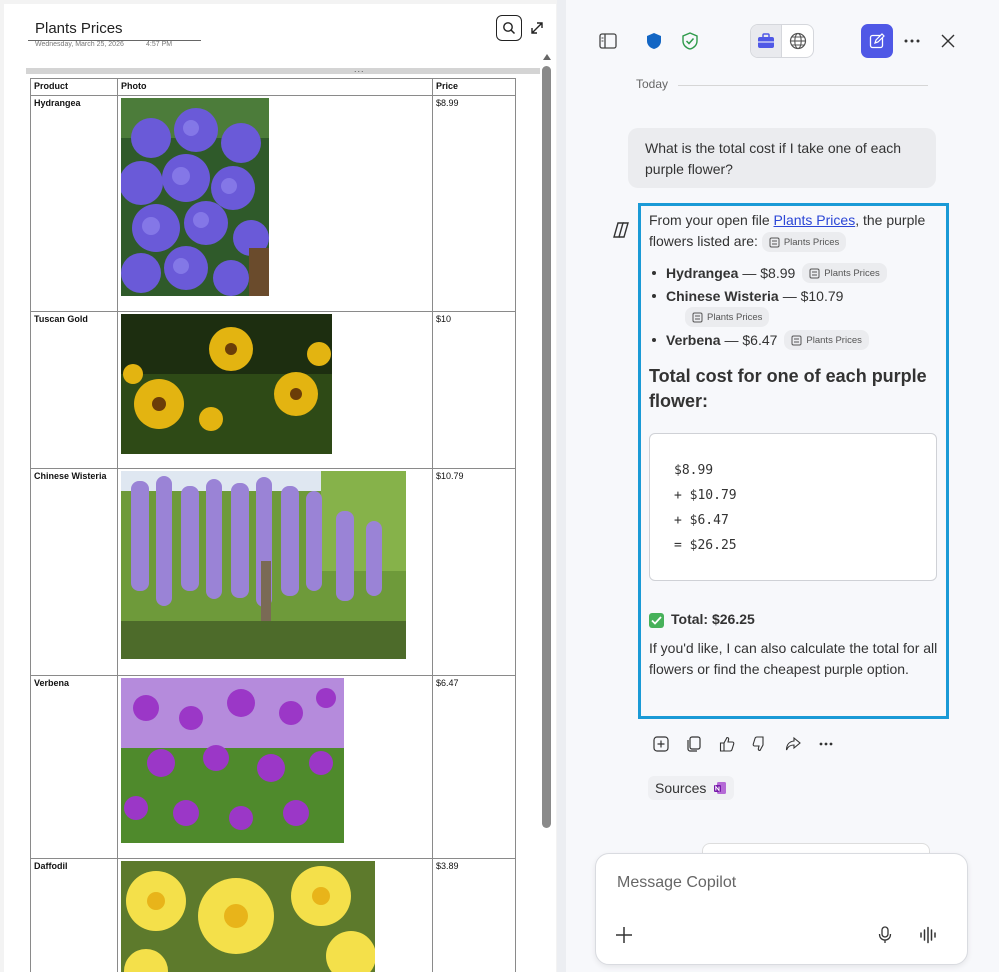  I want to click on daffodil-photo, so click(248, 916).